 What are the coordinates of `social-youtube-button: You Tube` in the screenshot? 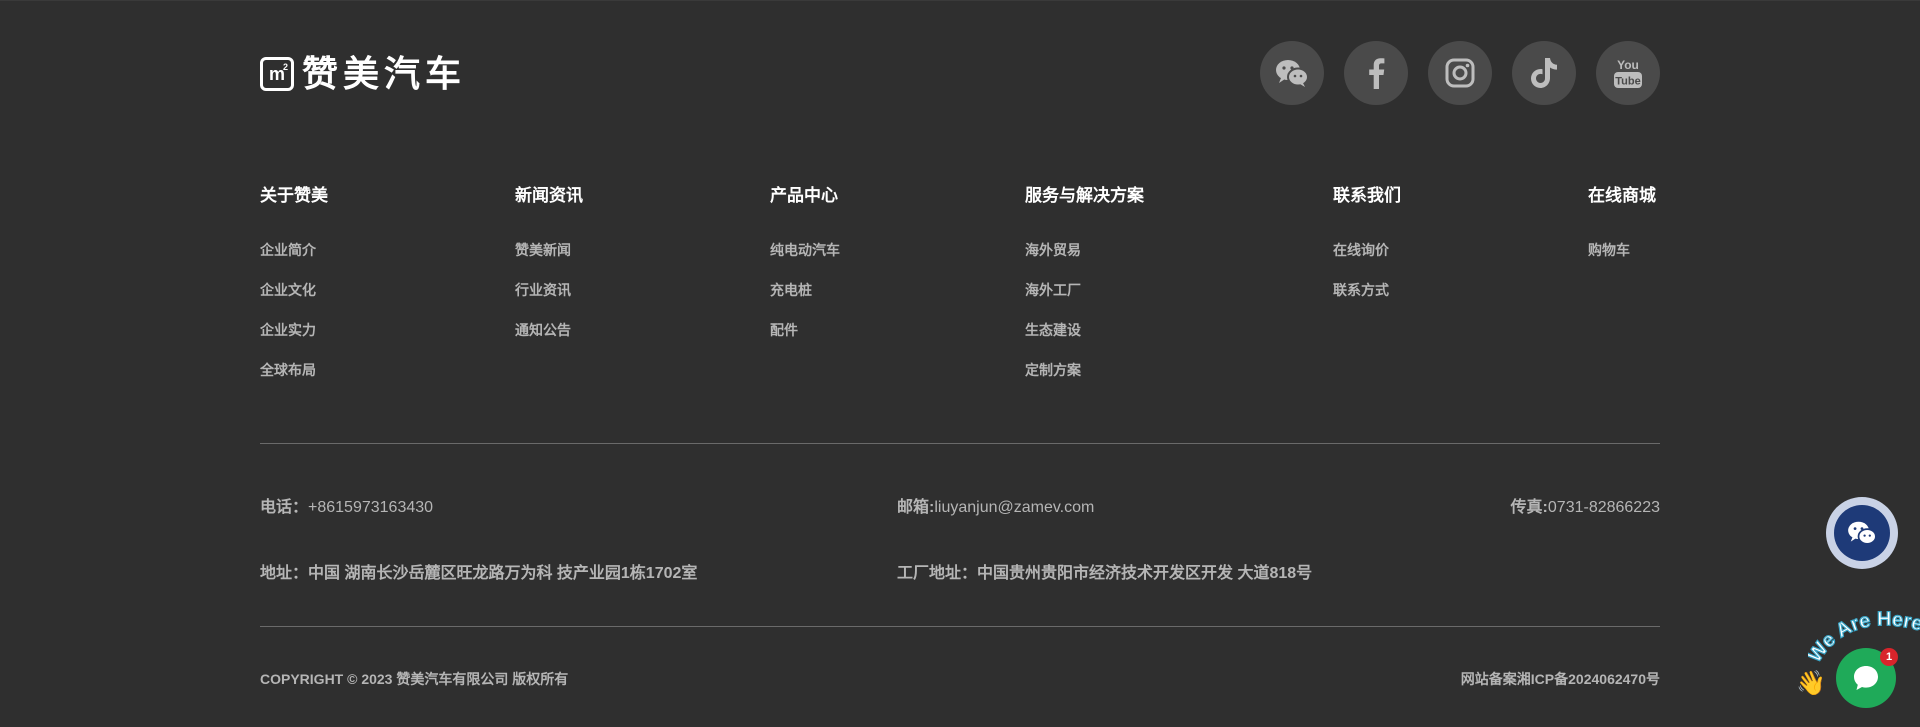 It's located at (1628, 73).